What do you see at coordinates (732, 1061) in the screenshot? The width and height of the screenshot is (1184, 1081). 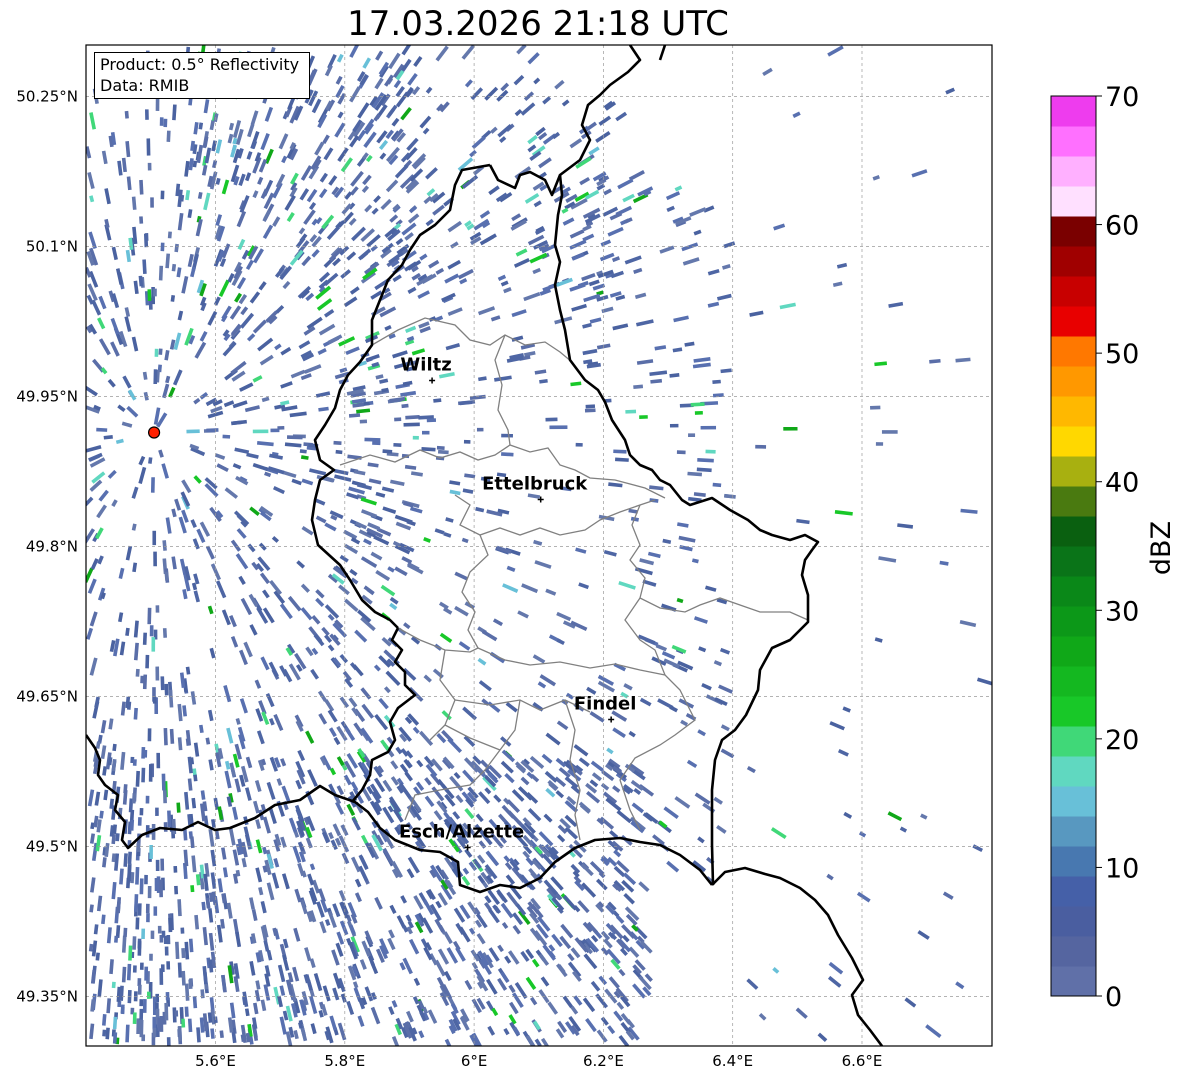 I see `lon-tick-label: 6.4°E` at bounding box center [732, 1061].